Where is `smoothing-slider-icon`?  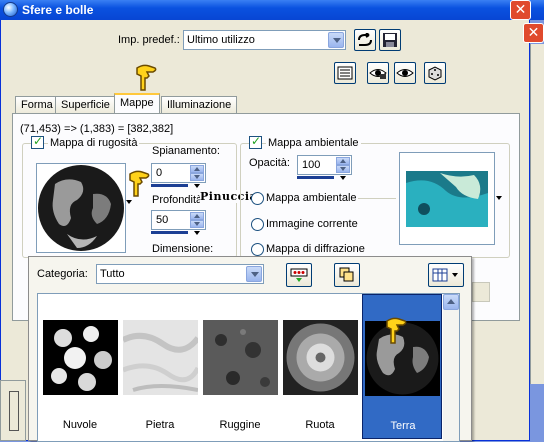 smoothing-slider-icon is located at coordinates (197, 186).